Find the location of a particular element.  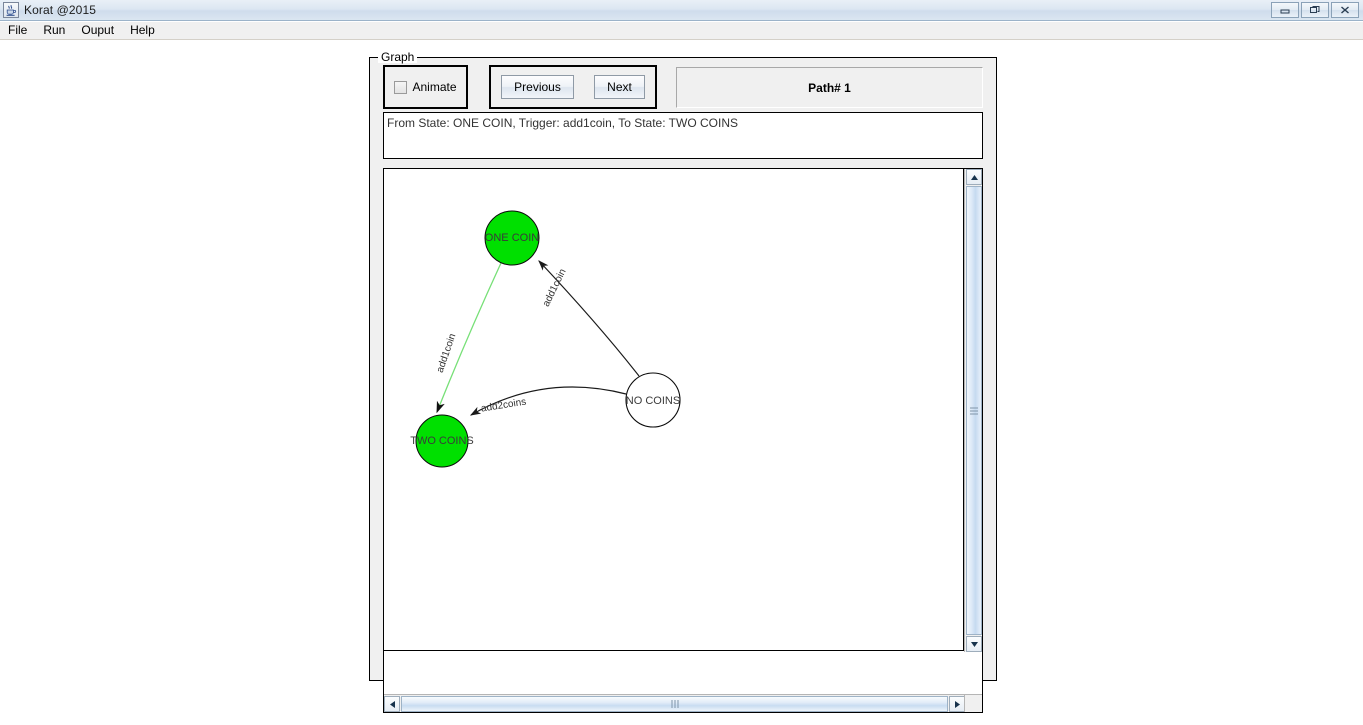

horizontal-scroll-grip-icon is located at coordinates (674, 704).